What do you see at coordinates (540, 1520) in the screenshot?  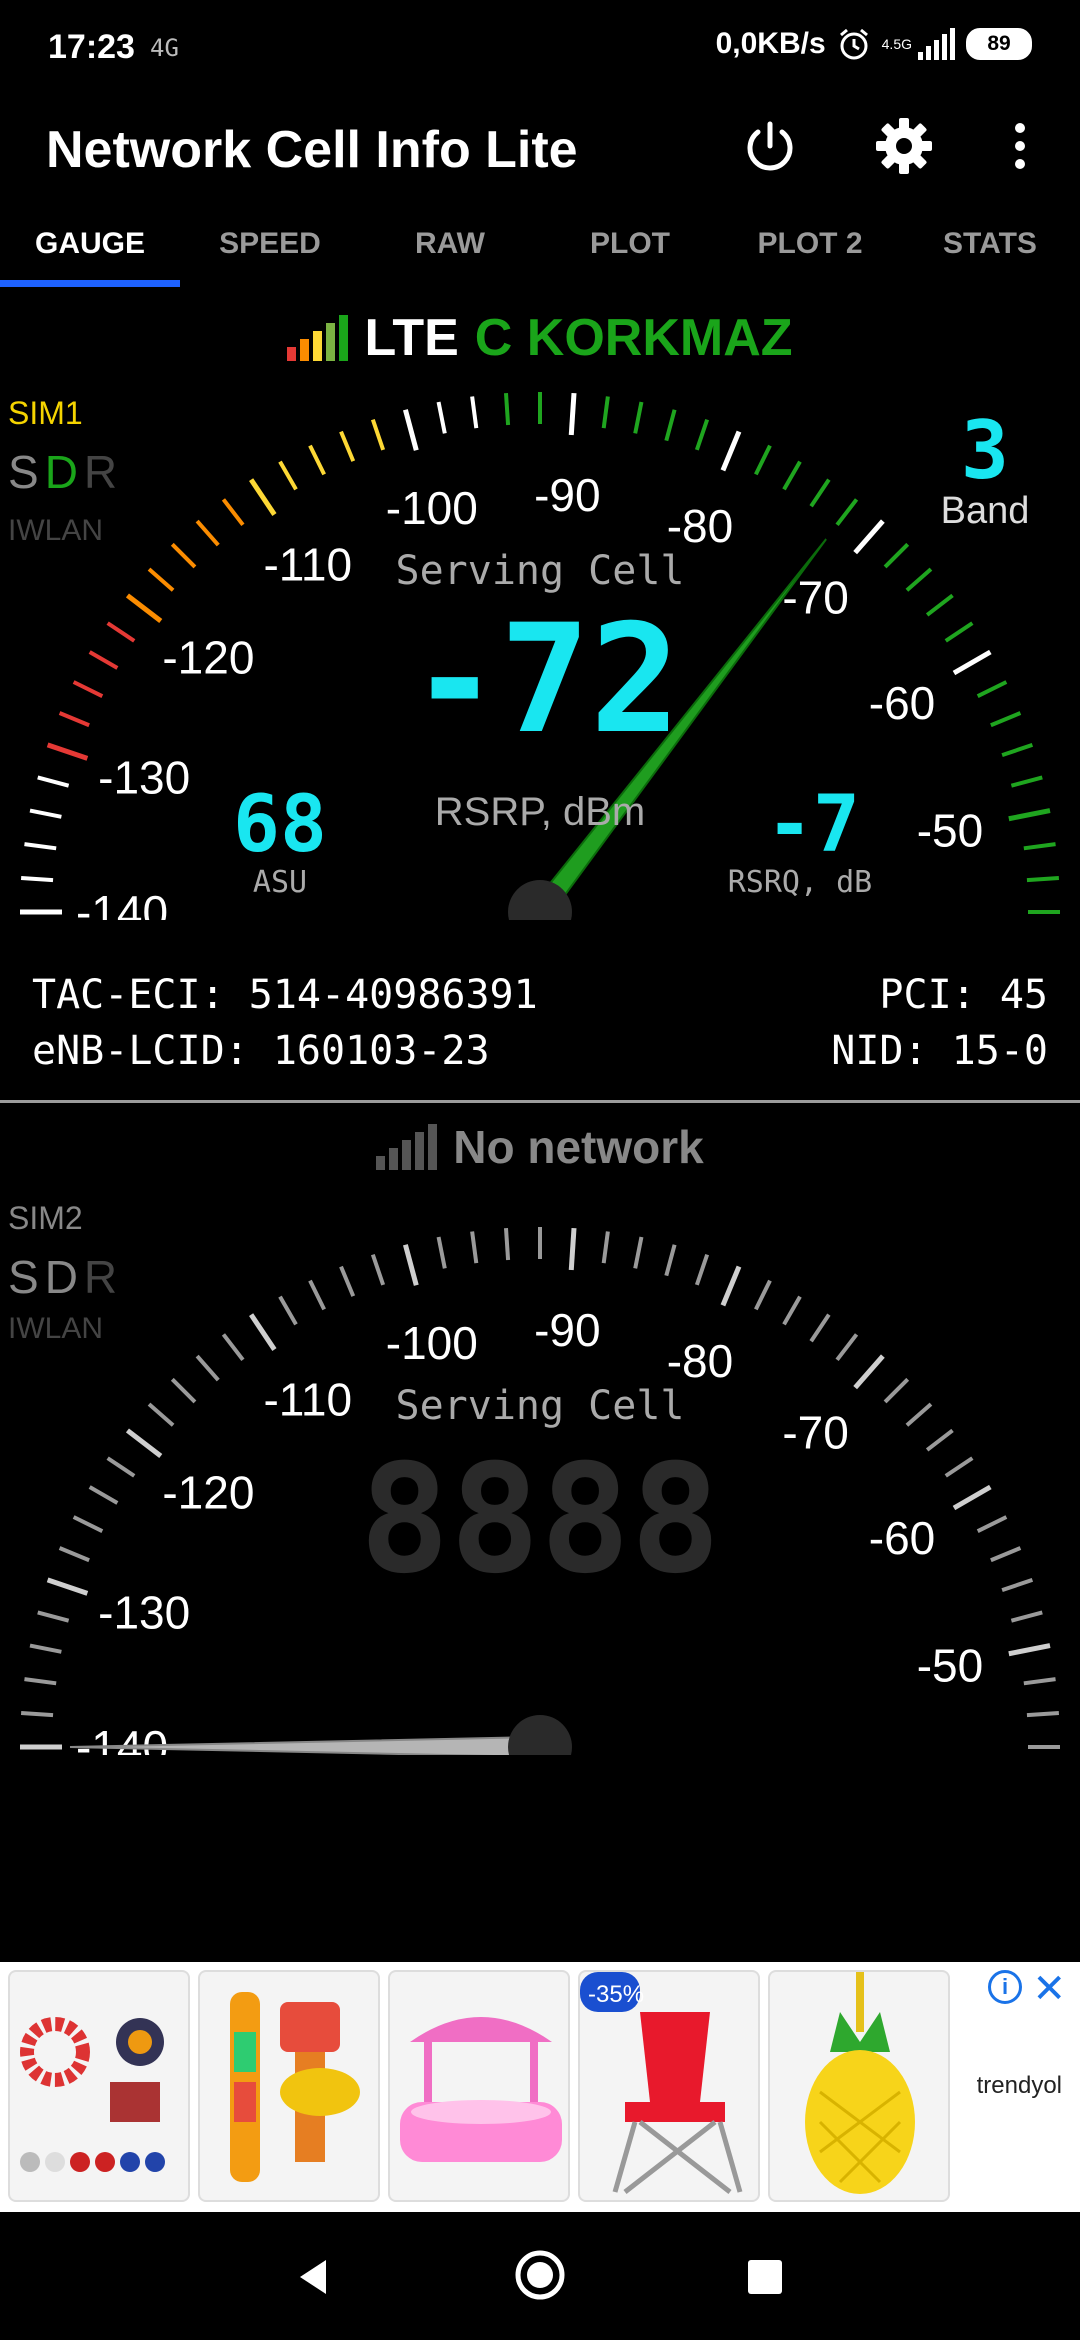 I see `sim2-value-placeholder: 8888` at bounding box center [540, 1520].